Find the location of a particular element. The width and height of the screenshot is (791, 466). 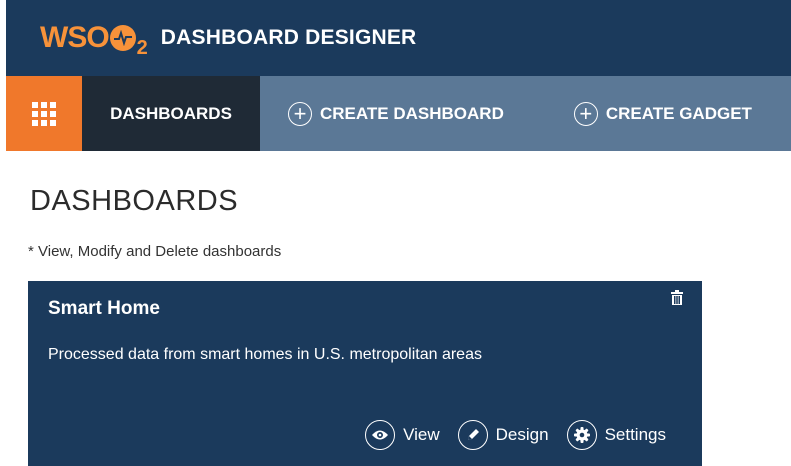

dashboard-card-title: Smart Home is located at coordinates (104, 308).